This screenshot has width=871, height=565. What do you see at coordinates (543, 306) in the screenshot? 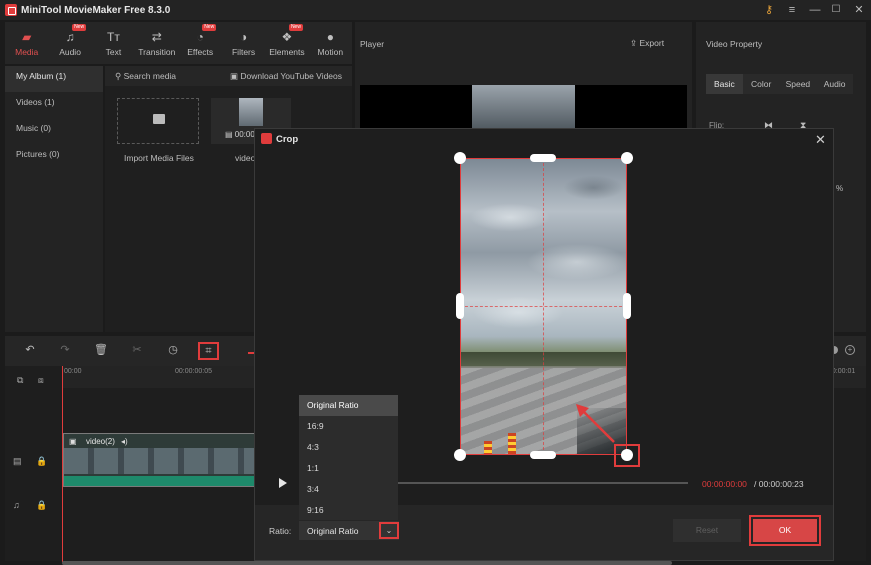
I see `crop-guide-line` at bounding box center [543, 306].